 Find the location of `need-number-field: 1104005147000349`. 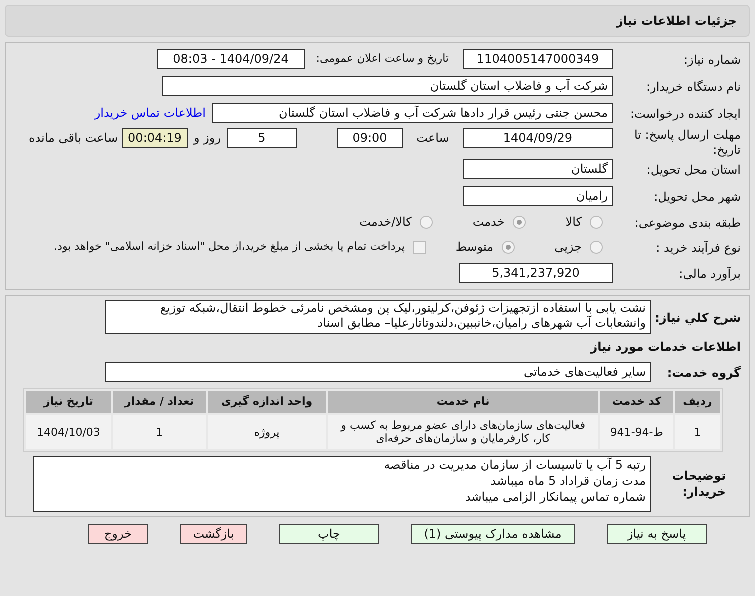

need-number-field: 1104005147000349 is located at coordinates (538, 59).